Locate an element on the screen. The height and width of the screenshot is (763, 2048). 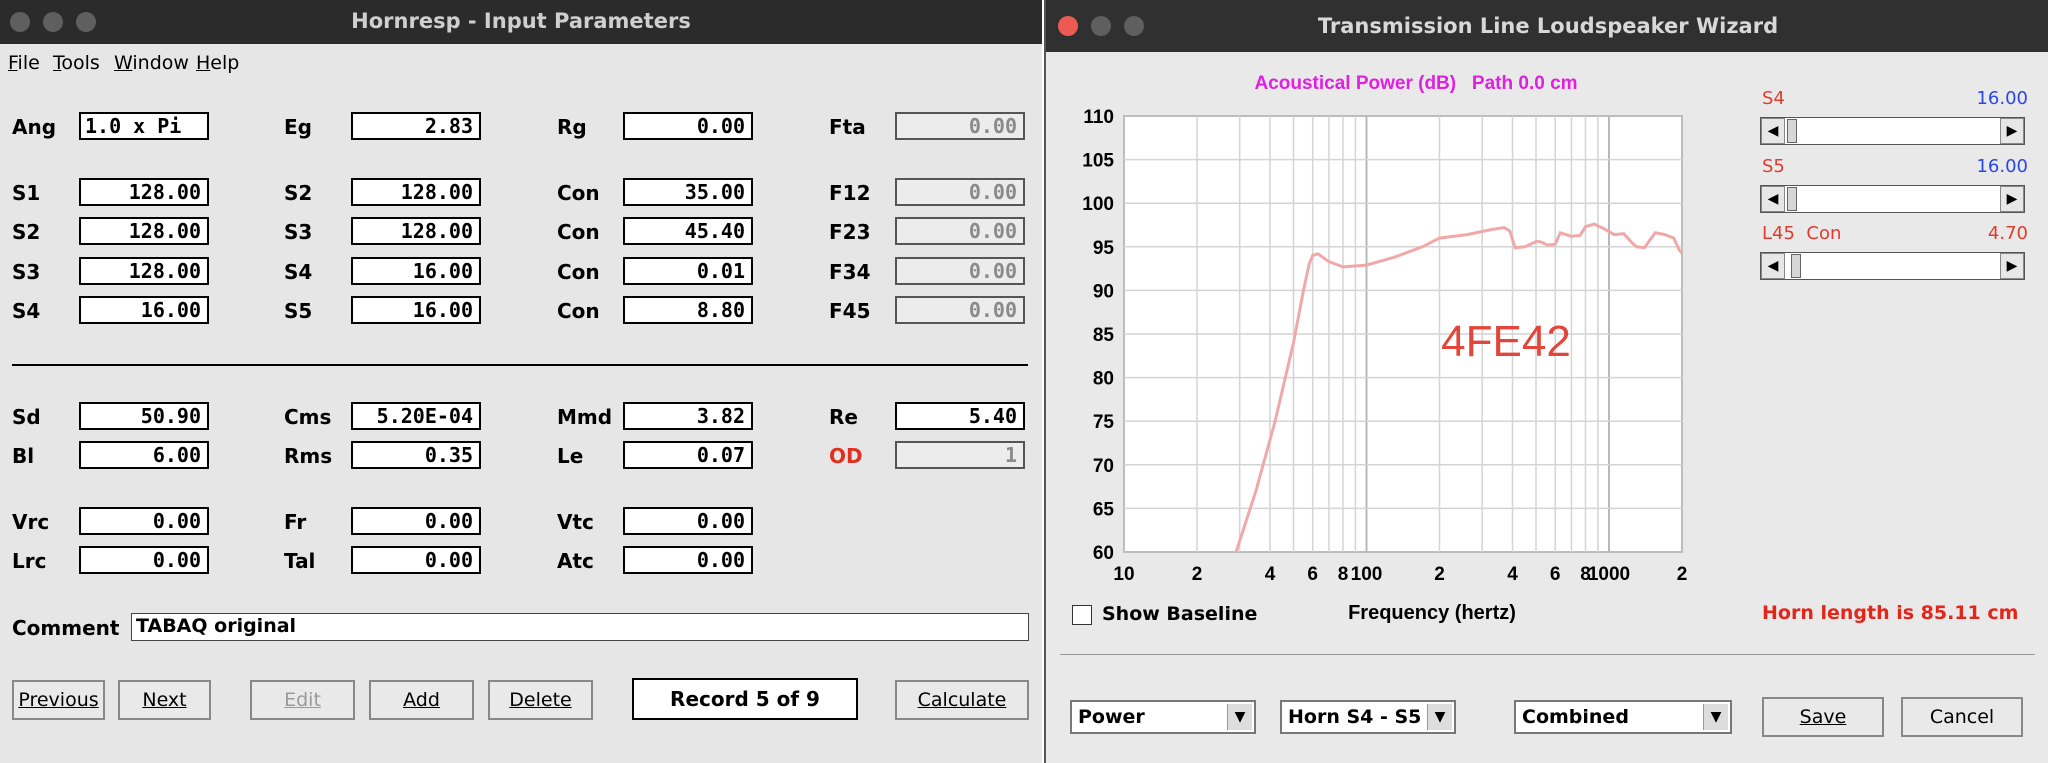
record-indicator: Record 5 of 9 is located at coordinates (745, 699).